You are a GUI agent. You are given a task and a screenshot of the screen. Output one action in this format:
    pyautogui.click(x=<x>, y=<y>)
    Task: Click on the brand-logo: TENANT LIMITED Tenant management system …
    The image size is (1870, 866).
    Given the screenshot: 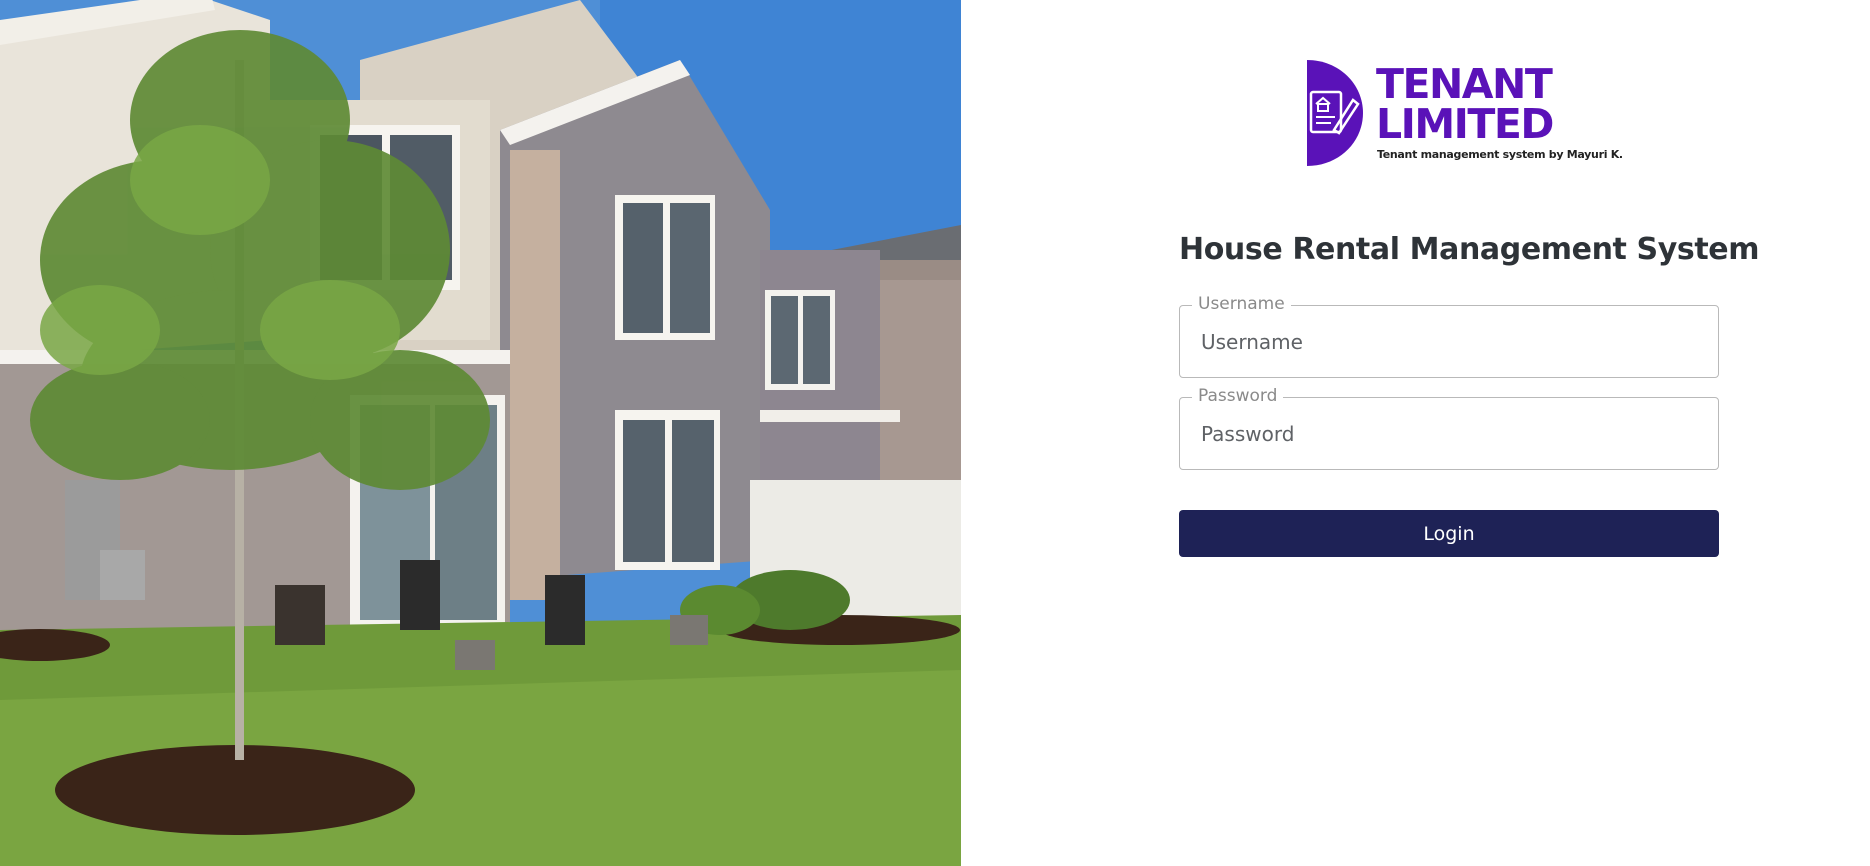 What is the action you would take?
    pyautogui.click(x=1465, y=115)
    